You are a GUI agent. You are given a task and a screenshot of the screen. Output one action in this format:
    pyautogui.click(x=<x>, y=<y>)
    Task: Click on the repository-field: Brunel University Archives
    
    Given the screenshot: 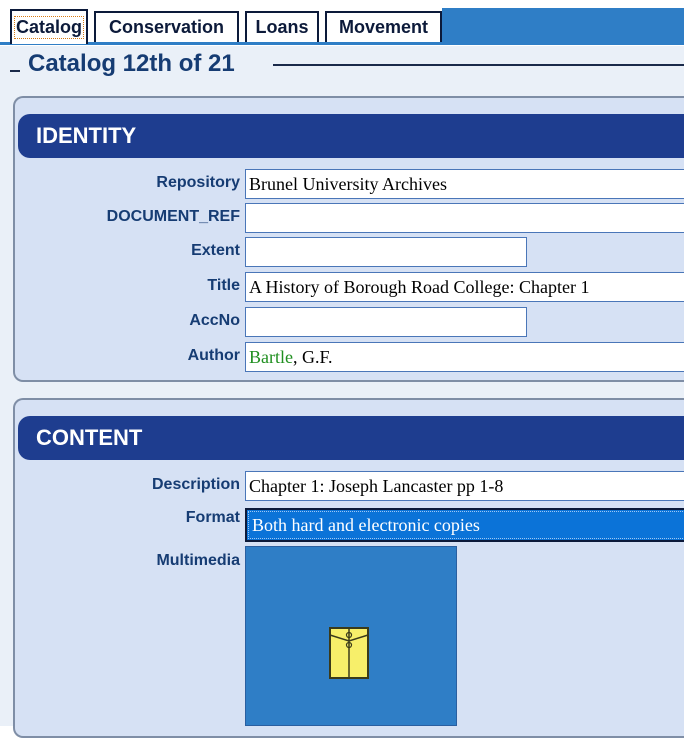 What is the action you would take?
    pyautogui.click(x=464, y=184)
    